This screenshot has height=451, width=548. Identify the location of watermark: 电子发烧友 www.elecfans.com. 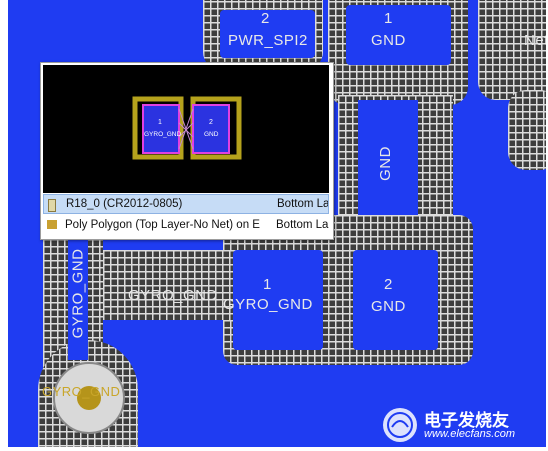
(460, 425).